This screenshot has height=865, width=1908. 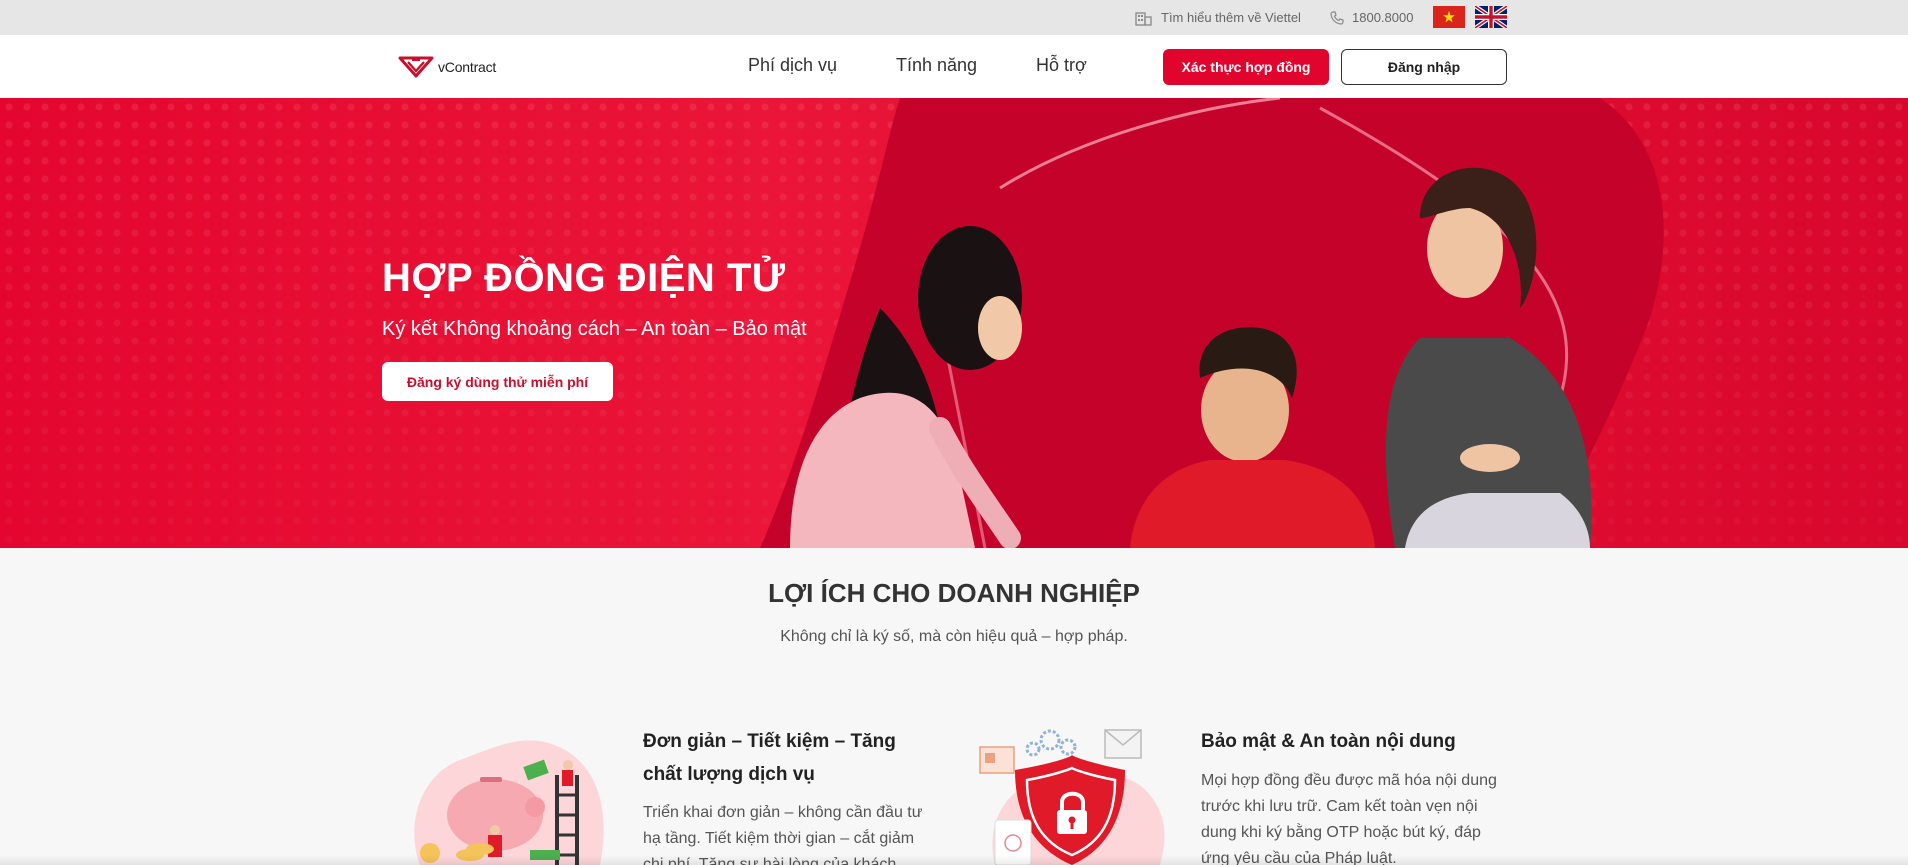 What do you see at coordinates (779, 838) in the screenshot?
I see `benefit-card-1-desc-line-2: hạ tầng. Tiết kiệm thời gian – cắt giảm` at bounding box center [779, 838].